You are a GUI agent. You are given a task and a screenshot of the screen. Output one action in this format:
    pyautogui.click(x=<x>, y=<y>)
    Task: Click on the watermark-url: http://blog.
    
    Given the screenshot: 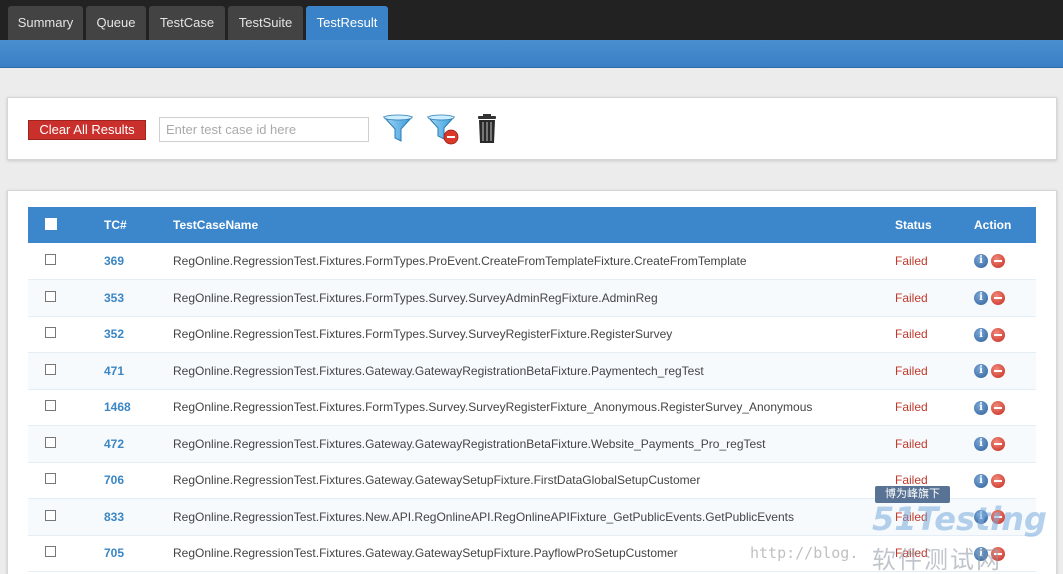 What is the action you would take?
    pyautogui.click(x=804, y=553)
    